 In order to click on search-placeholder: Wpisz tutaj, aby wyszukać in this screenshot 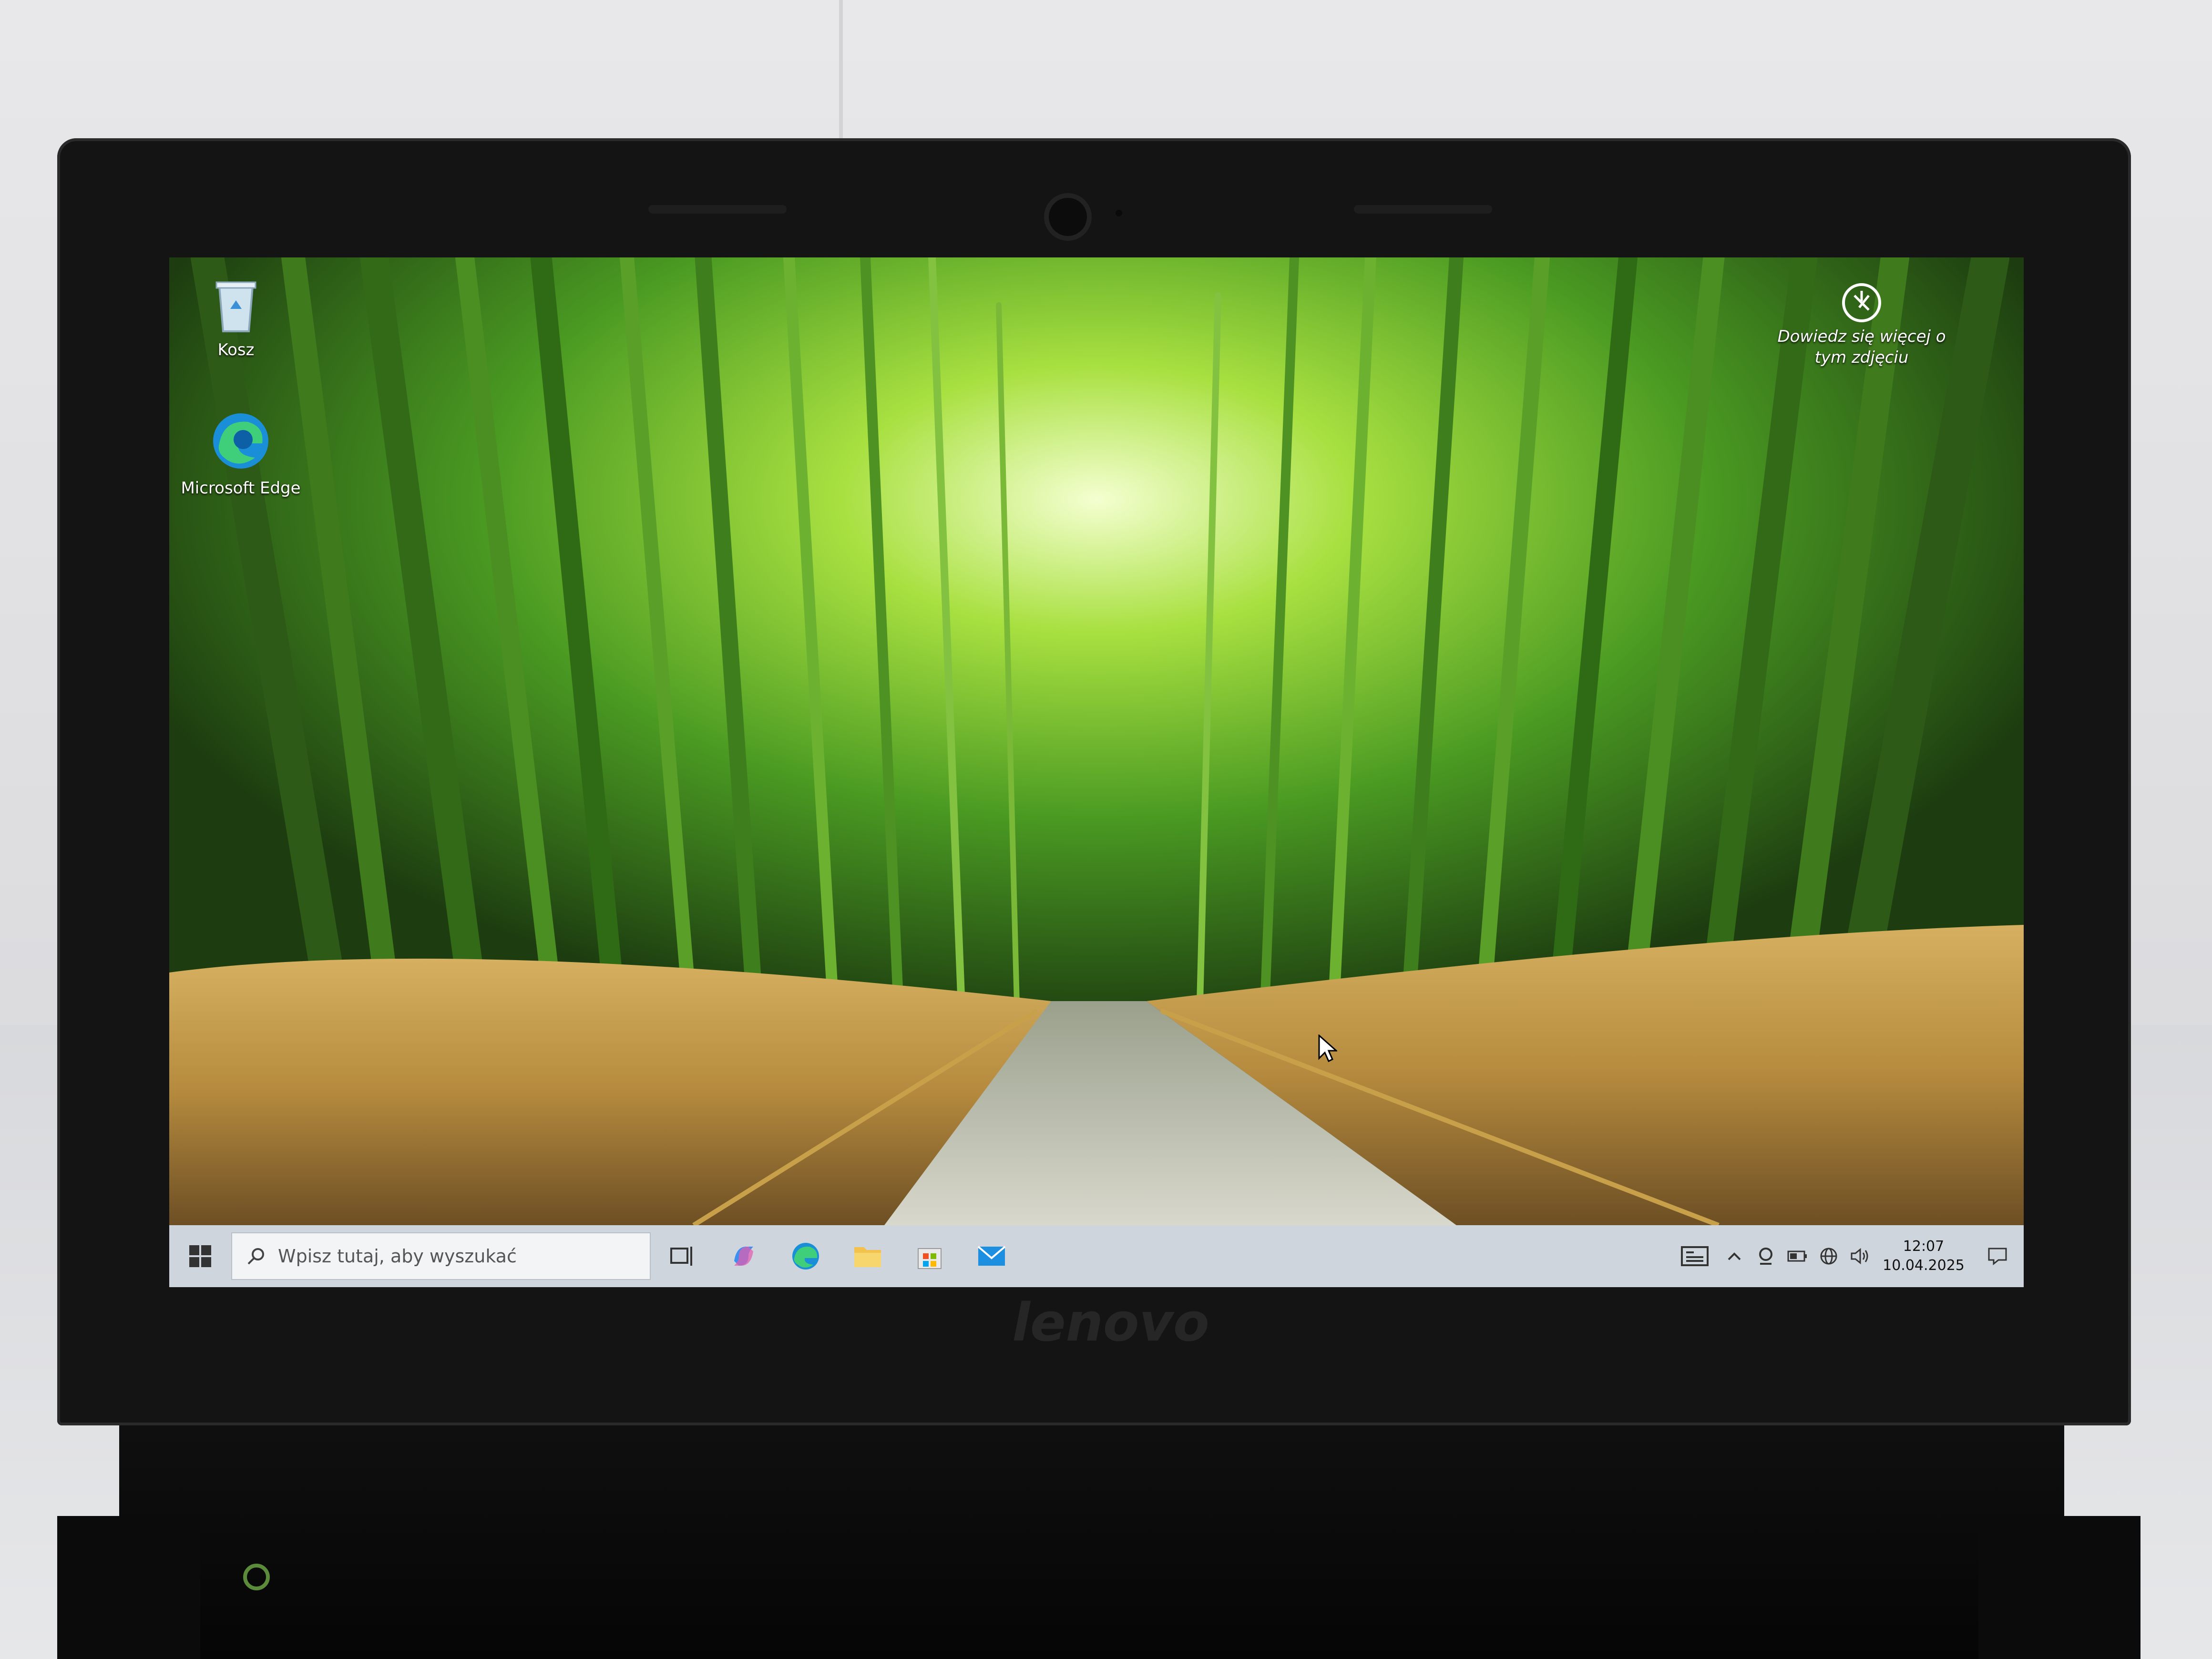, I will do `click(397, 1256)`.